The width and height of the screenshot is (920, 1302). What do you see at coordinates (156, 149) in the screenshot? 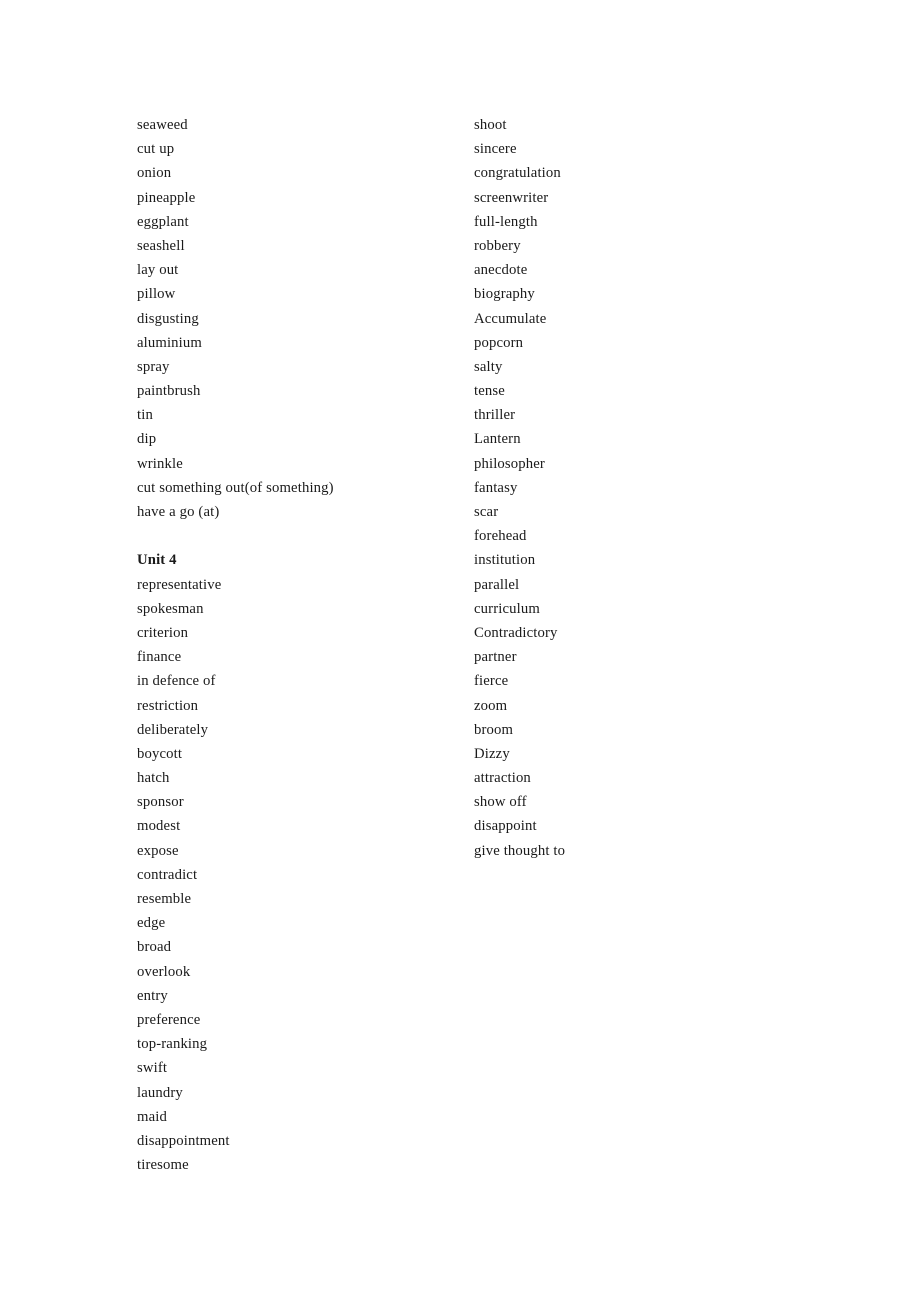
I see `vocabulary-item: cut up` at bounding box center [156, 149].